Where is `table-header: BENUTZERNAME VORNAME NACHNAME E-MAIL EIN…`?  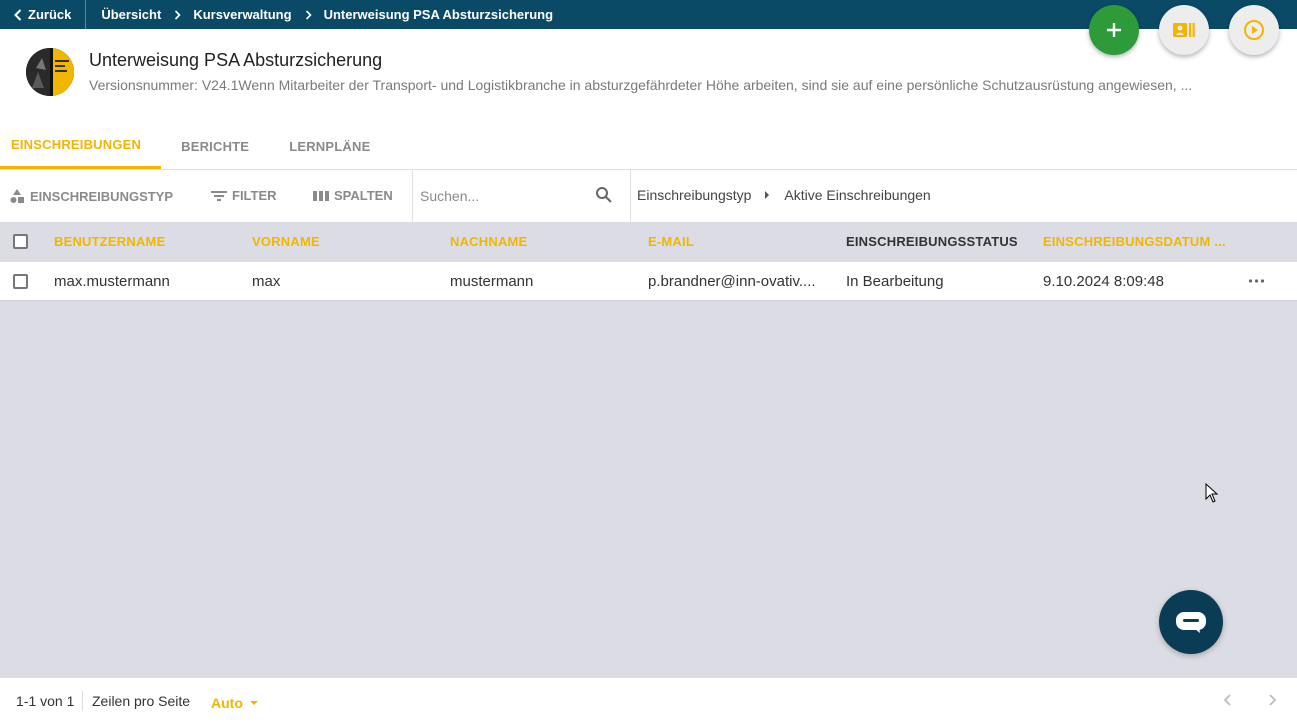 table-header: BENUTZERNAME VORNAME NACHNAME E-MAIL EIN… is located at coordinates (648, 242).